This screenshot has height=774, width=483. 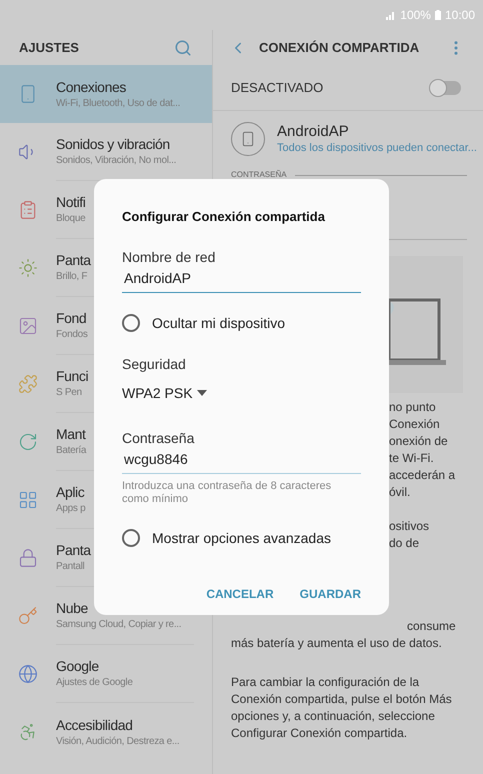 What do you see at coordinates (70, 492) in the screenshot?
I see `item-title: Aplic` at bounding box center [70, 492].